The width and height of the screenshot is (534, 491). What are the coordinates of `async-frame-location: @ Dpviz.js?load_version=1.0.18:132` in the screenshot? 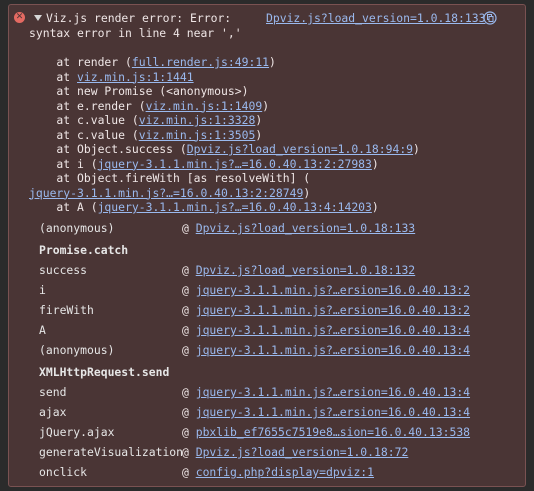 It's located at (298, 270).